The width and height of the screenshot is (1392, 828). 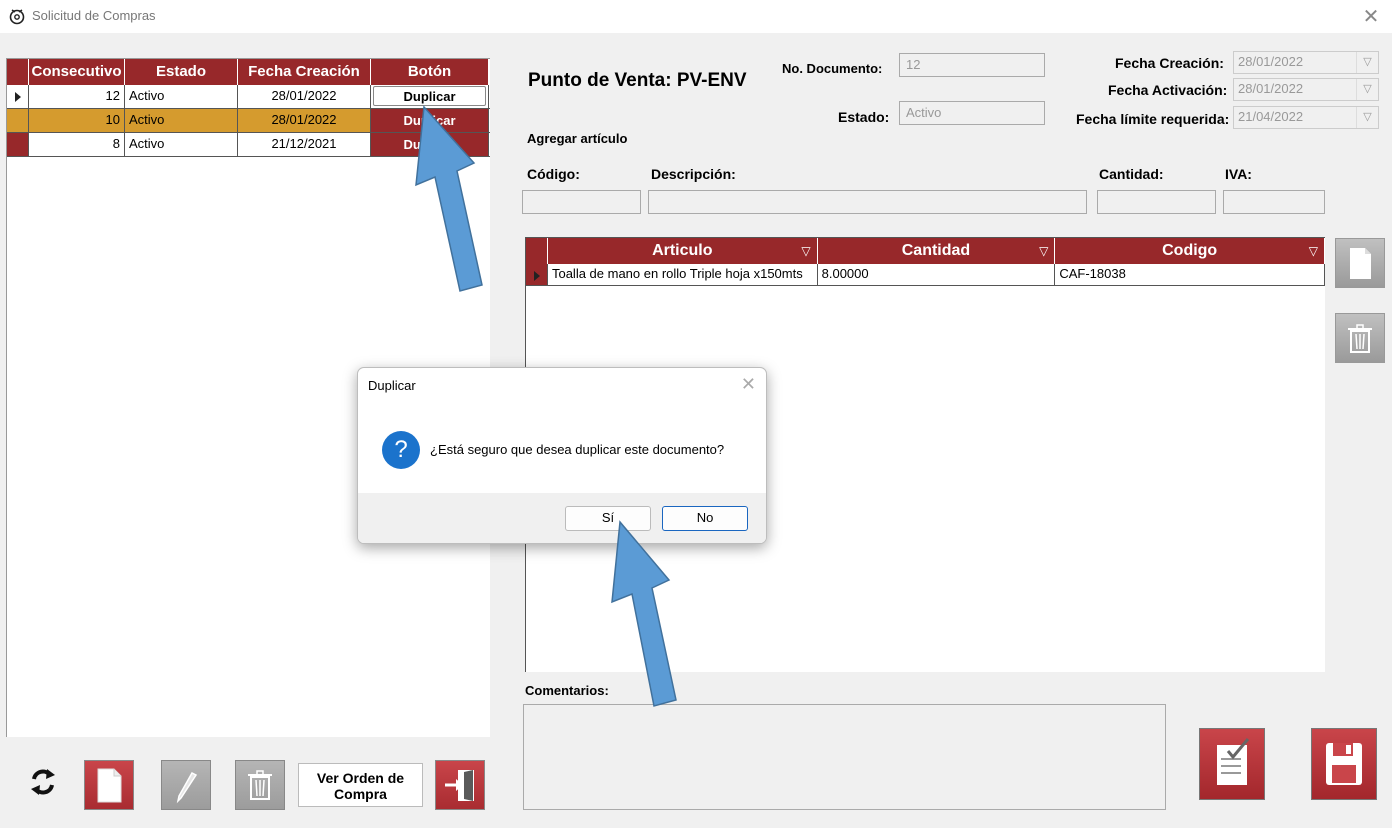 I want to click on cantidad-input, so click(x=1156, y=202).